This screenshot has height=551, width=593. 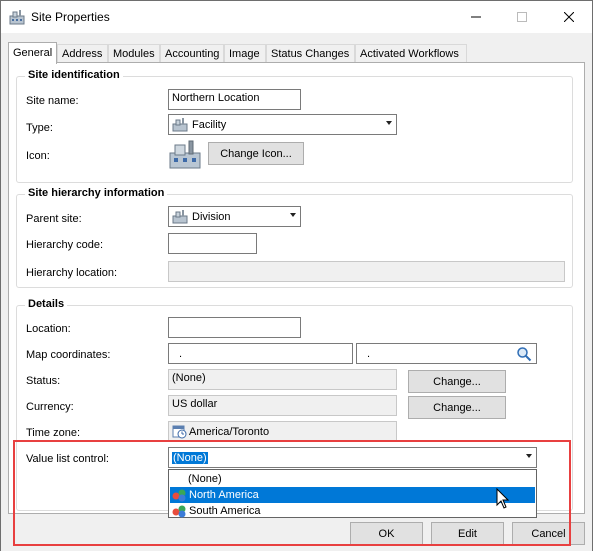 What do you see at coordinates (67, 459) in the screenshot?
I see `value-list-control-label: Value list control:` at bounding box center [67, 459].